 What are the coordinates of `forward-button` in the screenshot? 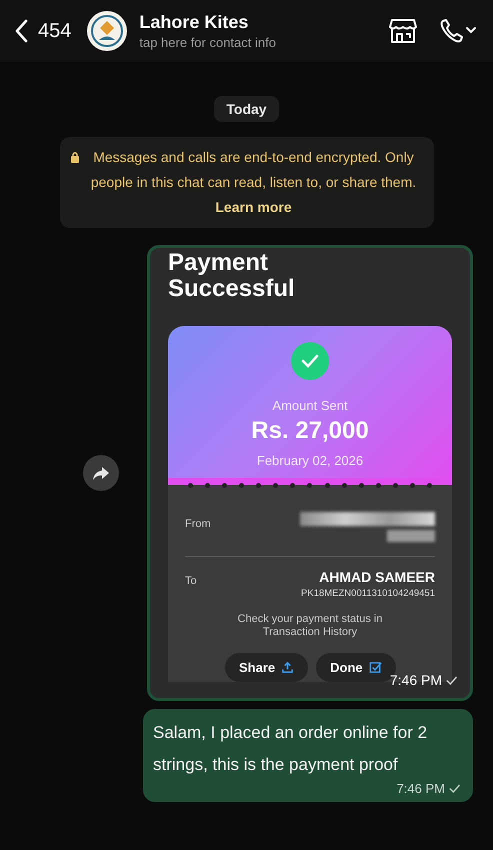 It's located at (101, 473).